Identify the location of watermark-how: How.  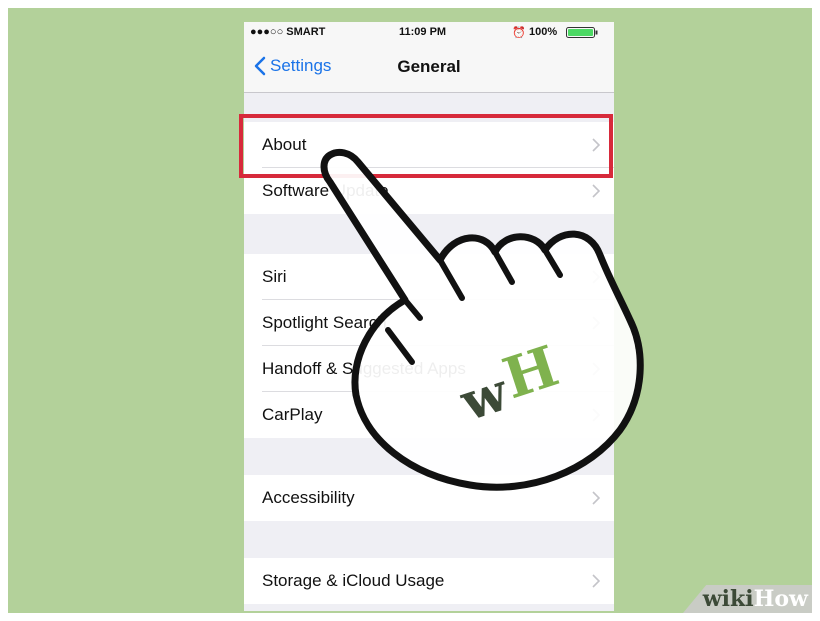
(780, 599).